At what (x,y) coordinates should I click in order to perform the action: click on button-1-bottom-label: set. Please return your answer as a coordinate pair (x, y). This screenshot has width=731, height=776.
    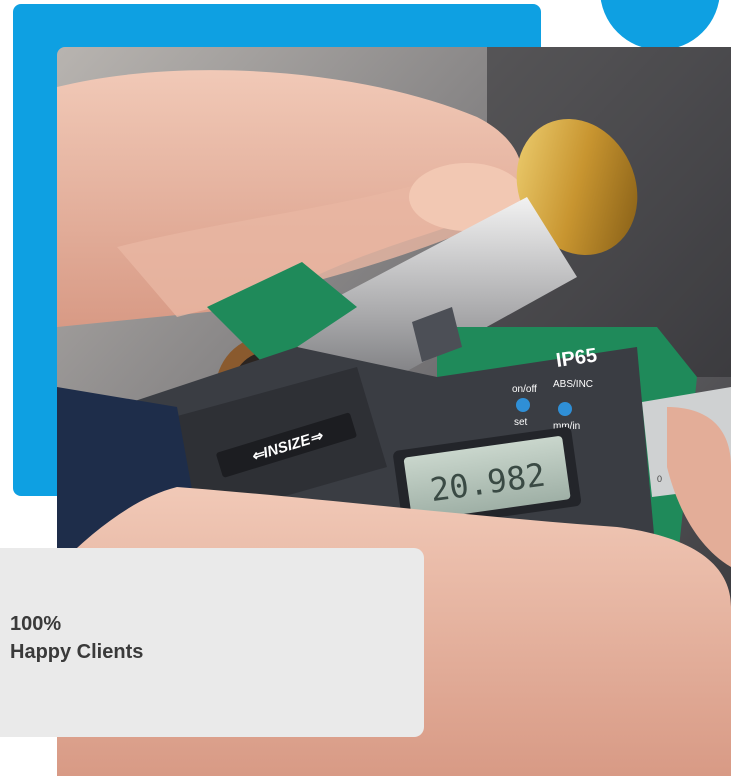
    Looking at the image, I should click on (521, 422).